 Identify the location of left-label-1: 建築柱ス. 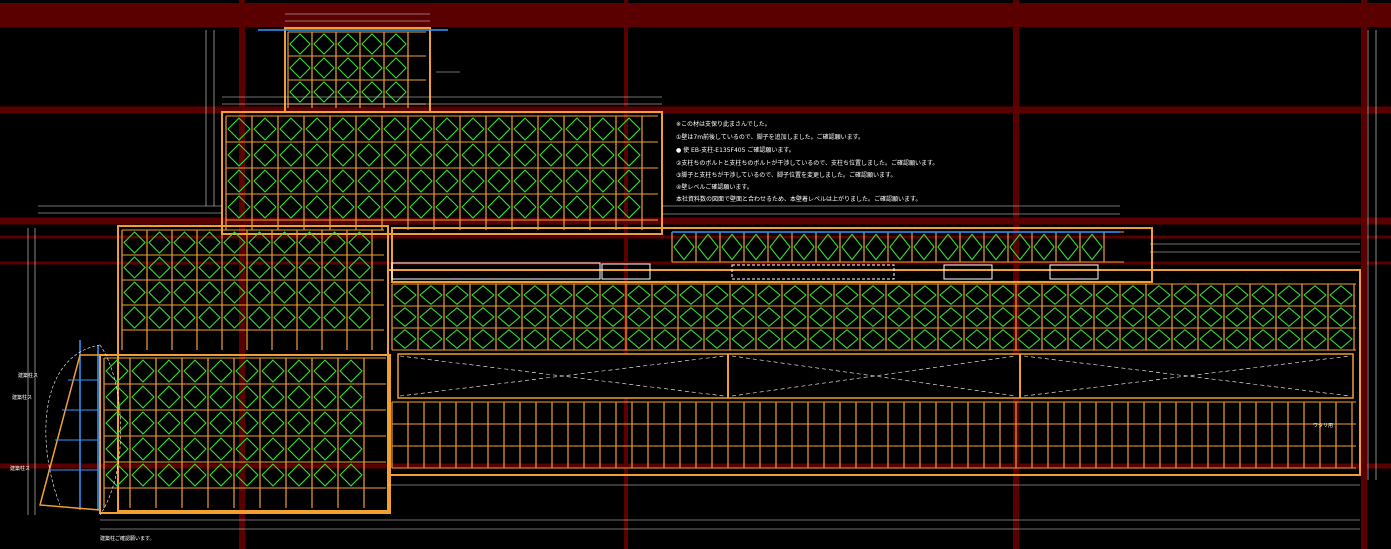
(28, 376).